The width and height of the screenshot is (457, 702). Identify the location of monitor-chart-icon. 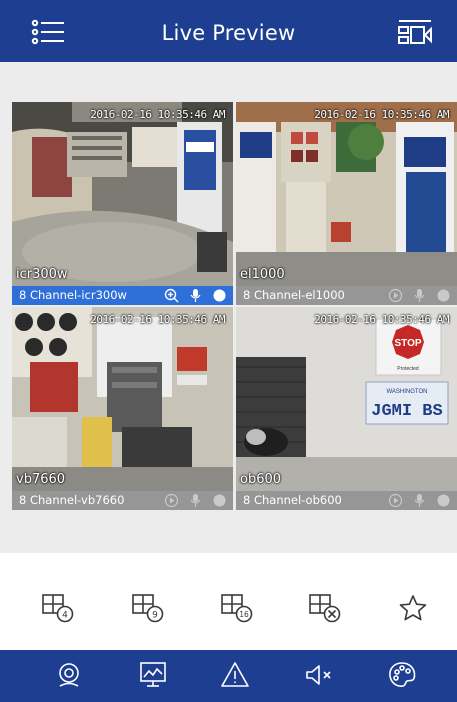
(153, 677).